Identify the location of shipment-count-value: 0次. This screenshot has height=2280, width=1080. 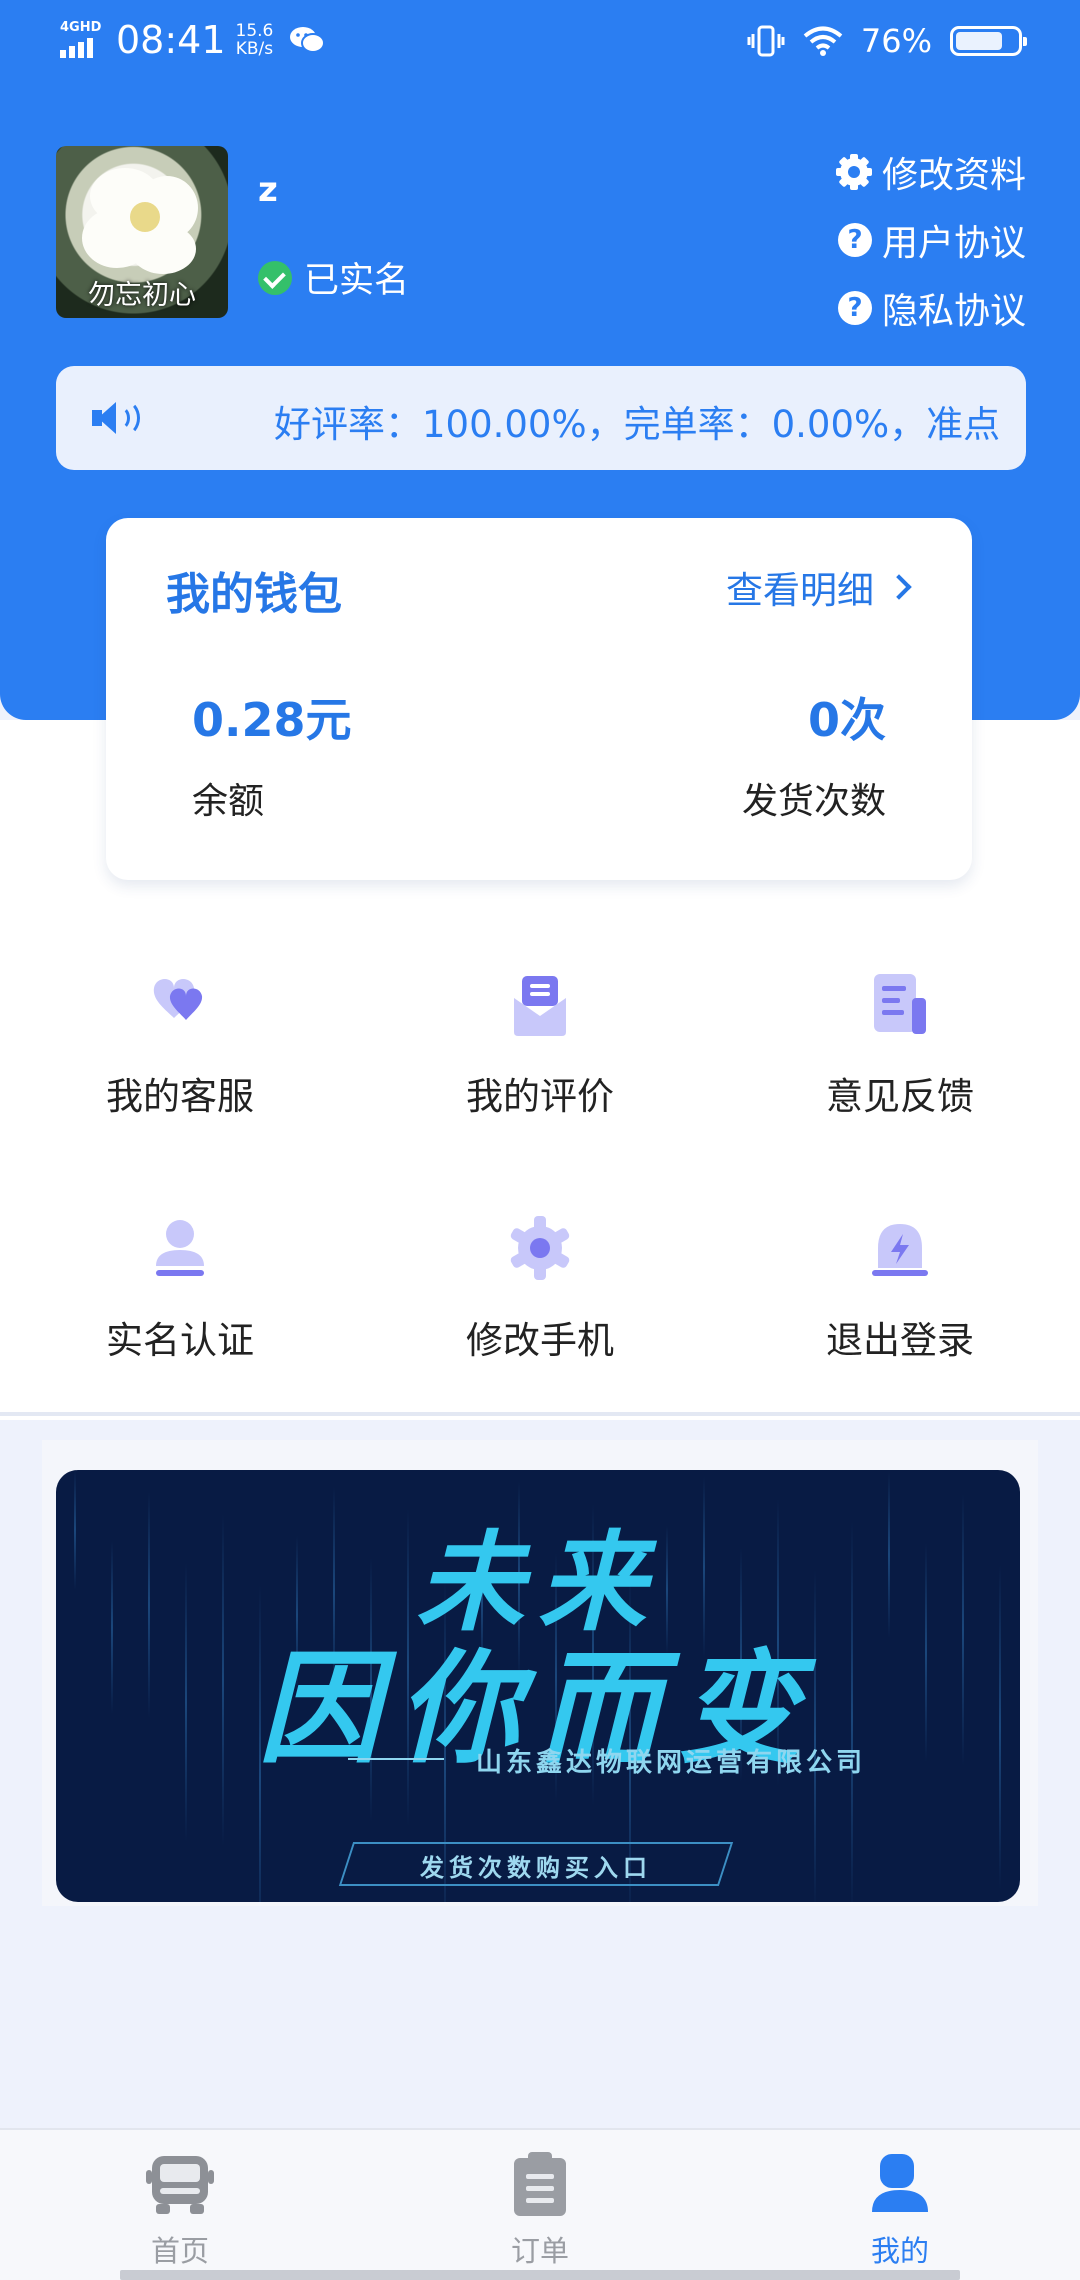
(846, 720).